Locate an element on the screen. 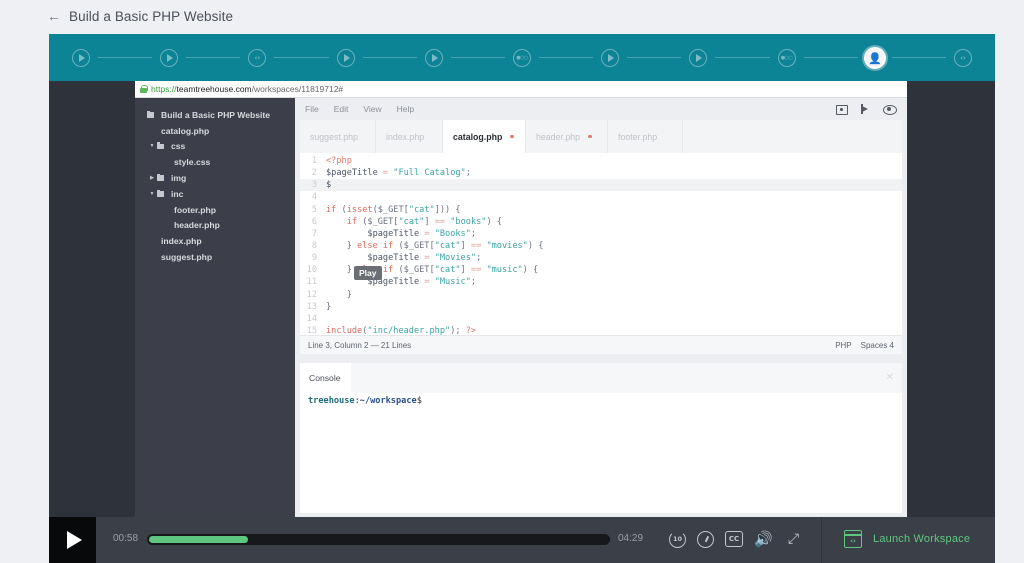 Image resolution: width=1024 pixels, height=563 pixels. tree-folder: ▼ inc is located at coordinates (215, 194).